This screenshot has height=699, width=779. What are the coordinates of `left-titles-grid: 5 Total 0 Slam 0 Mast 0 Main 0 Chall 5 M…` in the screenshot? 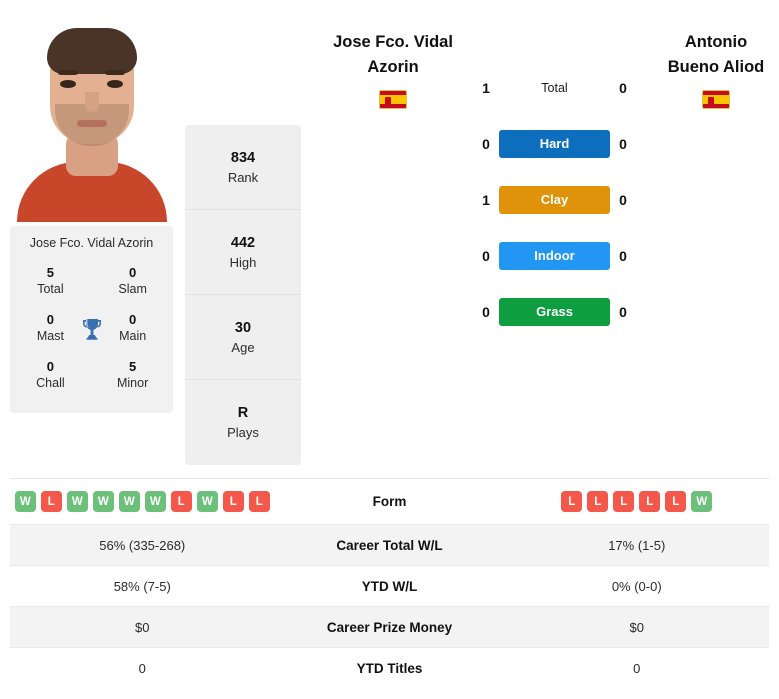 It's located at (91, 332).